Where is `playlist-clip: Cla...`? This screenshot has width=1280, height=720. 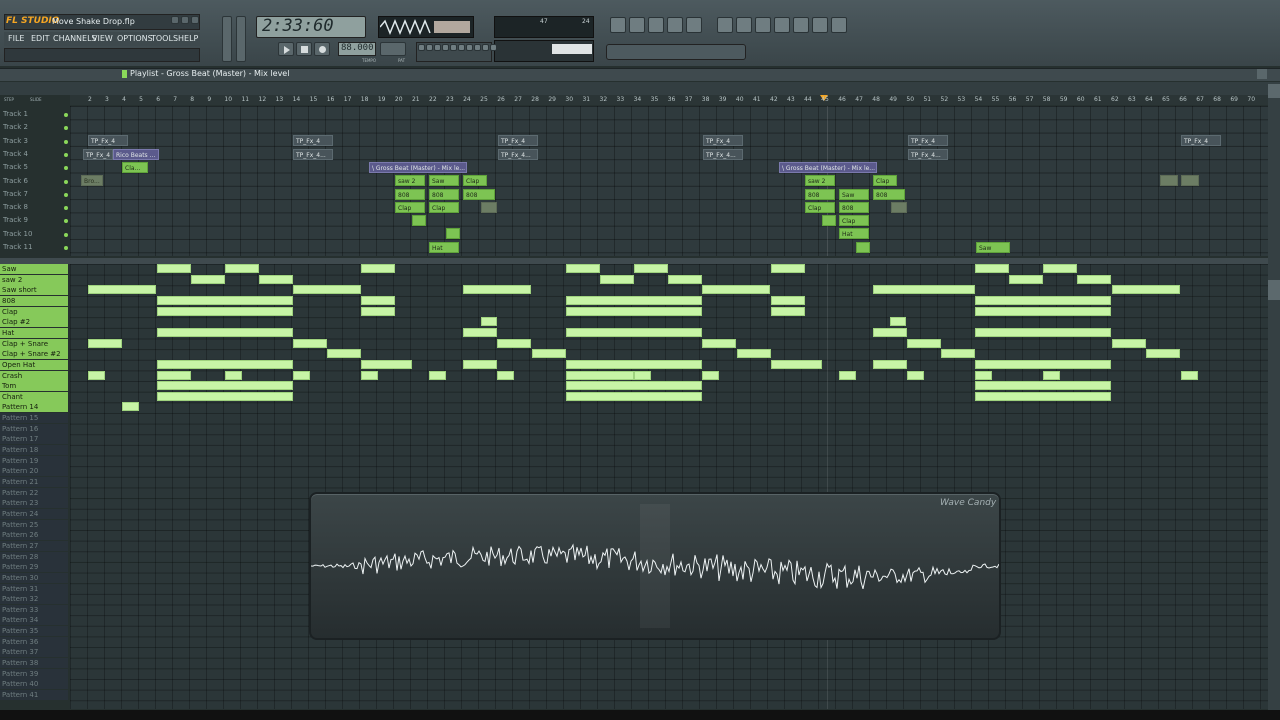 playlist-clip: Cla... is located at coordinates (135, 167).